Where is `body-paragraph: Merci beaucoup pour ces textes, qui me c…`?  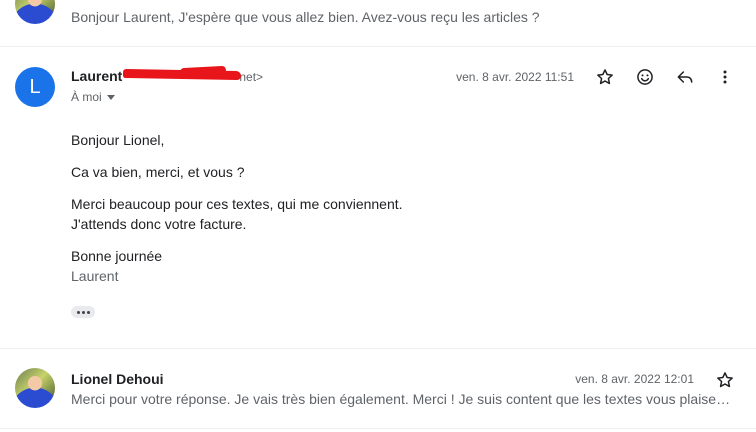 body-paragraph: Merci beaucoup pour ces textes, qui me c… is located at coordinates (391, 214).